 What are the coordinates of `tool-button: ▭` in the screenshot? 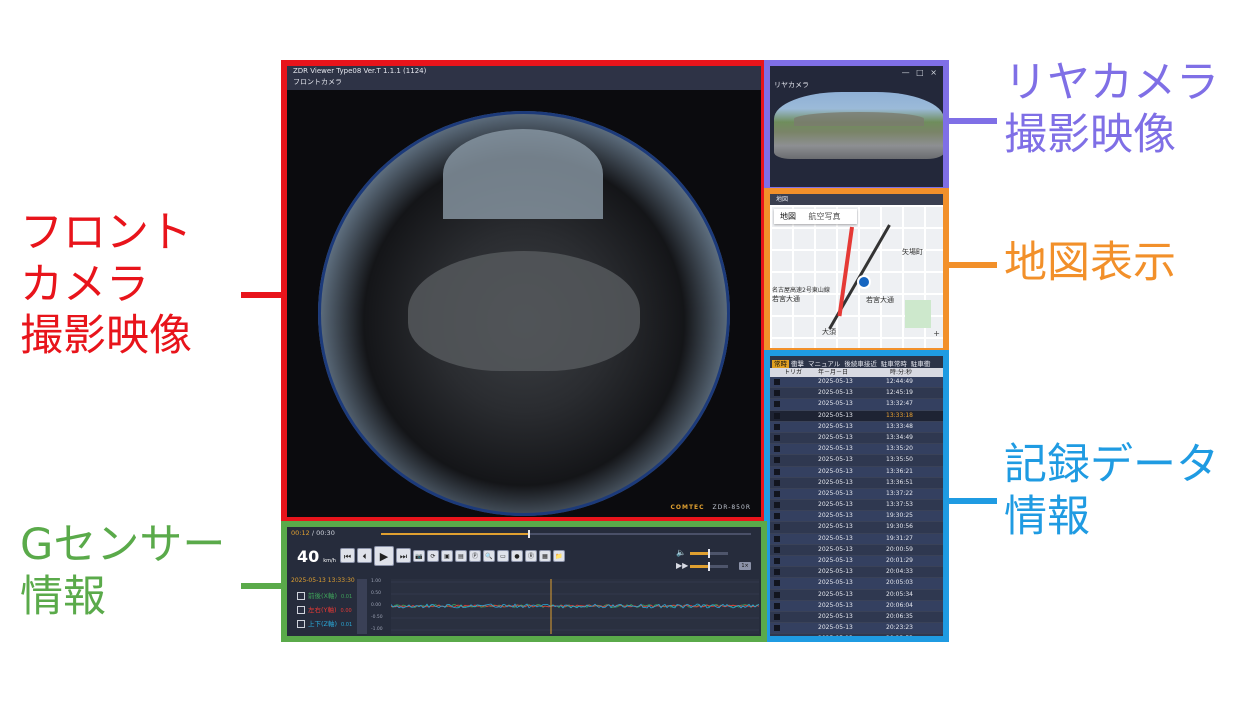 It's located at (503, 556).